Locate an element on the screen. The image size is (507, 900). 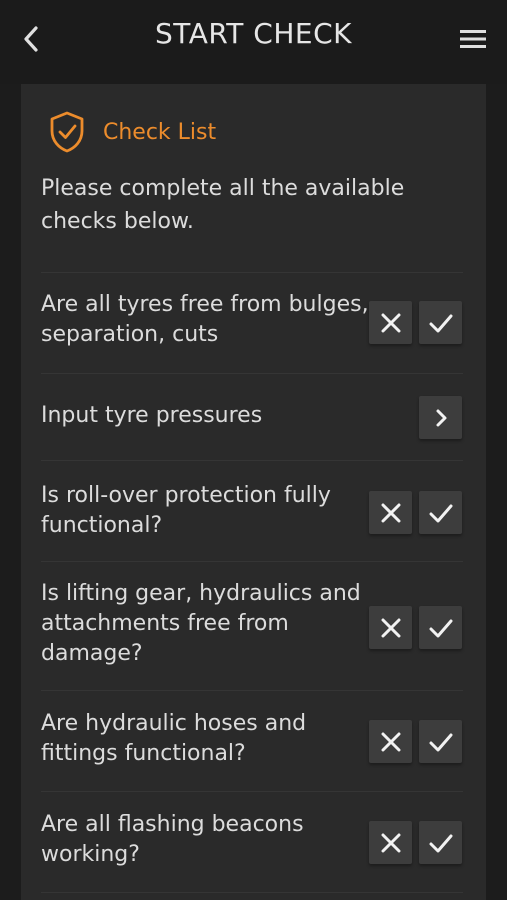
open-tyre-pressures-button is located at coordinates (440, 417).